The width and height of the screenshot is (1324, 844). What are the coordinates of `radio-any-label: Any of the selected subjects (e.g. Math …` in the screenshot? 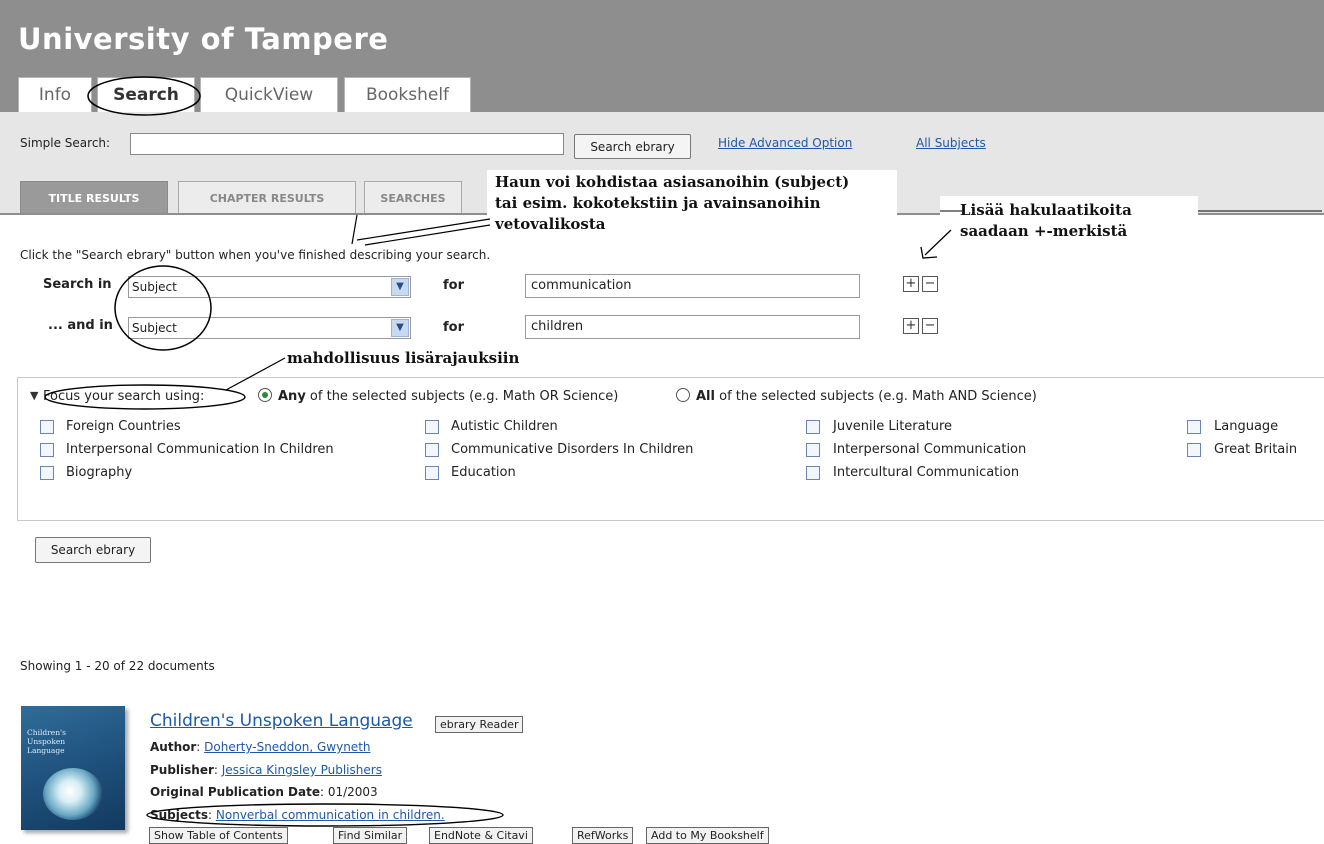 It's located at (448, 396).